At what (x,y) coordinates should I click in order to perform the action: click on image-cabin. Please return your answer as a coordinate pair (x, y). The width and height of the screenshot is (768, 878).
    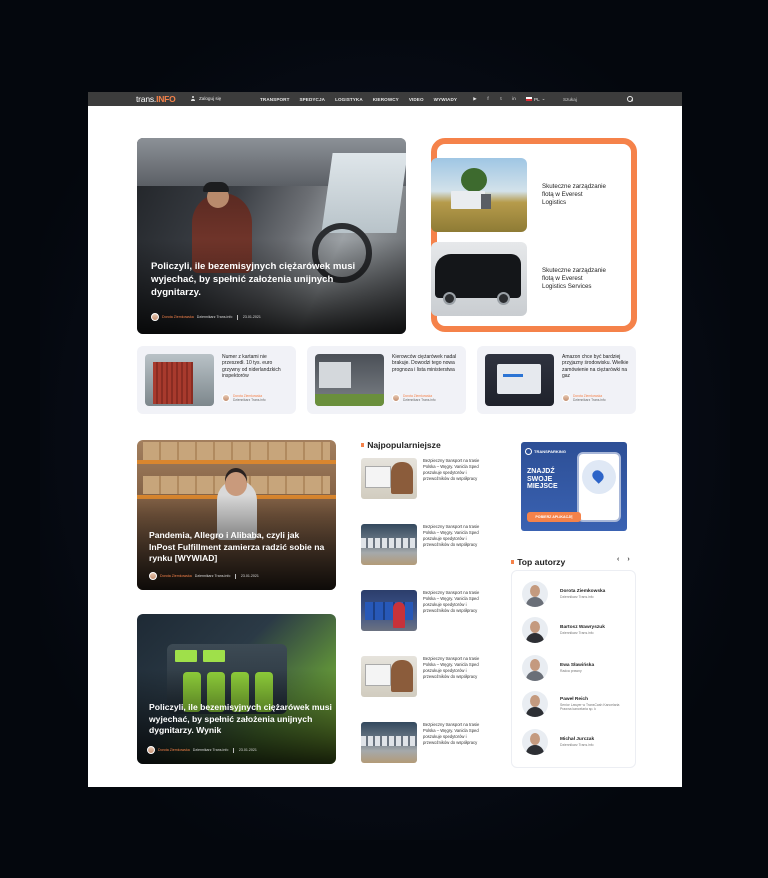
    Looking at the image, I should click on (486, 201).